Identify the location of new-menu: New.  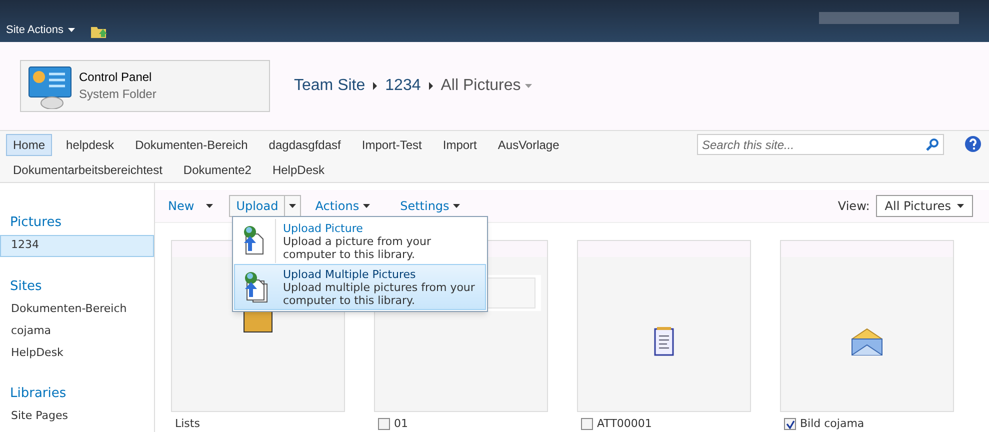
(191, 206).